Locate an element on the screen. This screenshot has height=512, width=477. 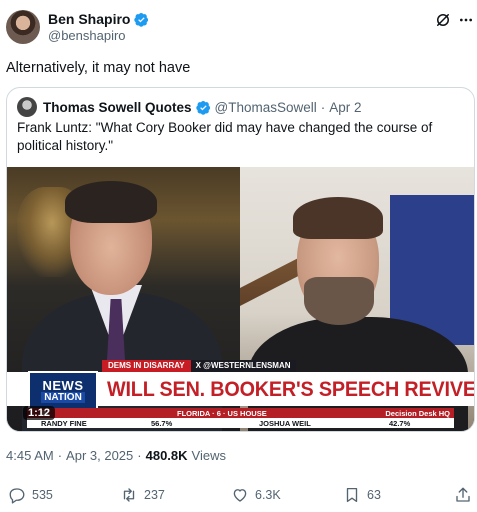
tweet-meta: 4:45 AM · Apr 3, 2025 · 480.8K Views is located at coordinates (116, 455).